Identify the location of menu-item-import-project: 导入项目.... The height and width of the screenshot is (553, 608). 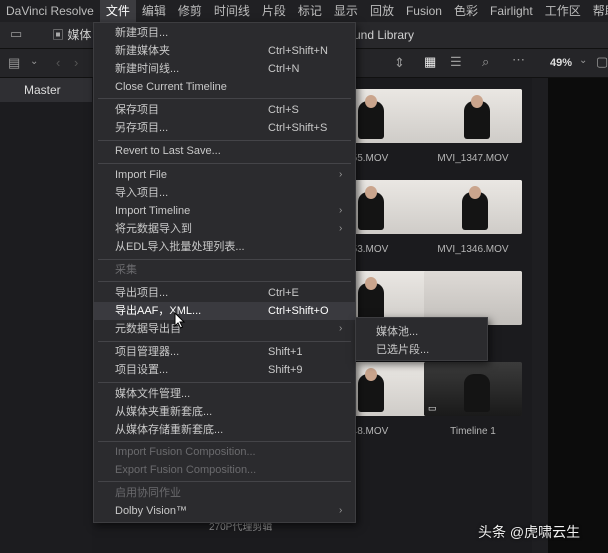
(224, 193).